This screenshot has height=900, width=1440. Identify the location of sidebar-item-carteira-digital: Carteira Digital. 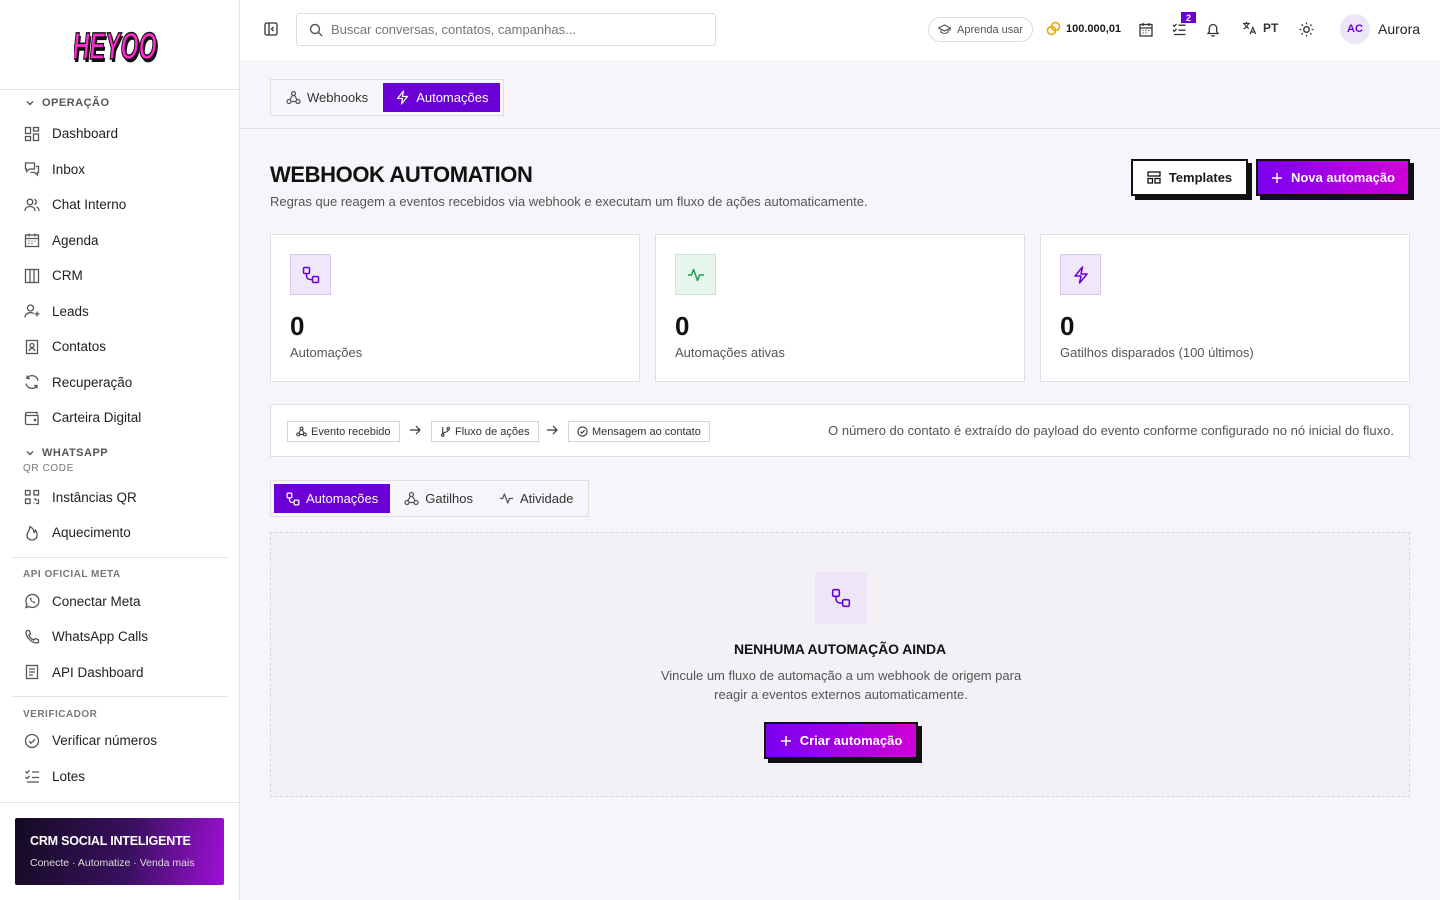
(120, 418).